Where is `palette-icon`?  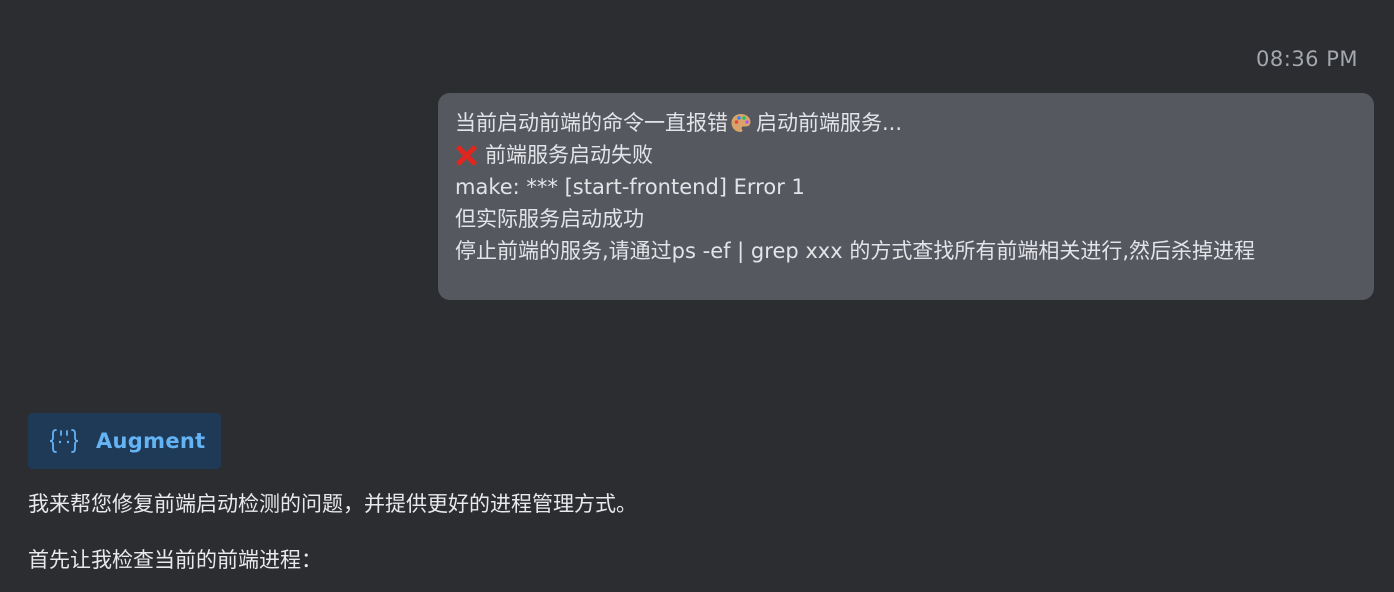
palette-icon is located at coordinates (741, 123).